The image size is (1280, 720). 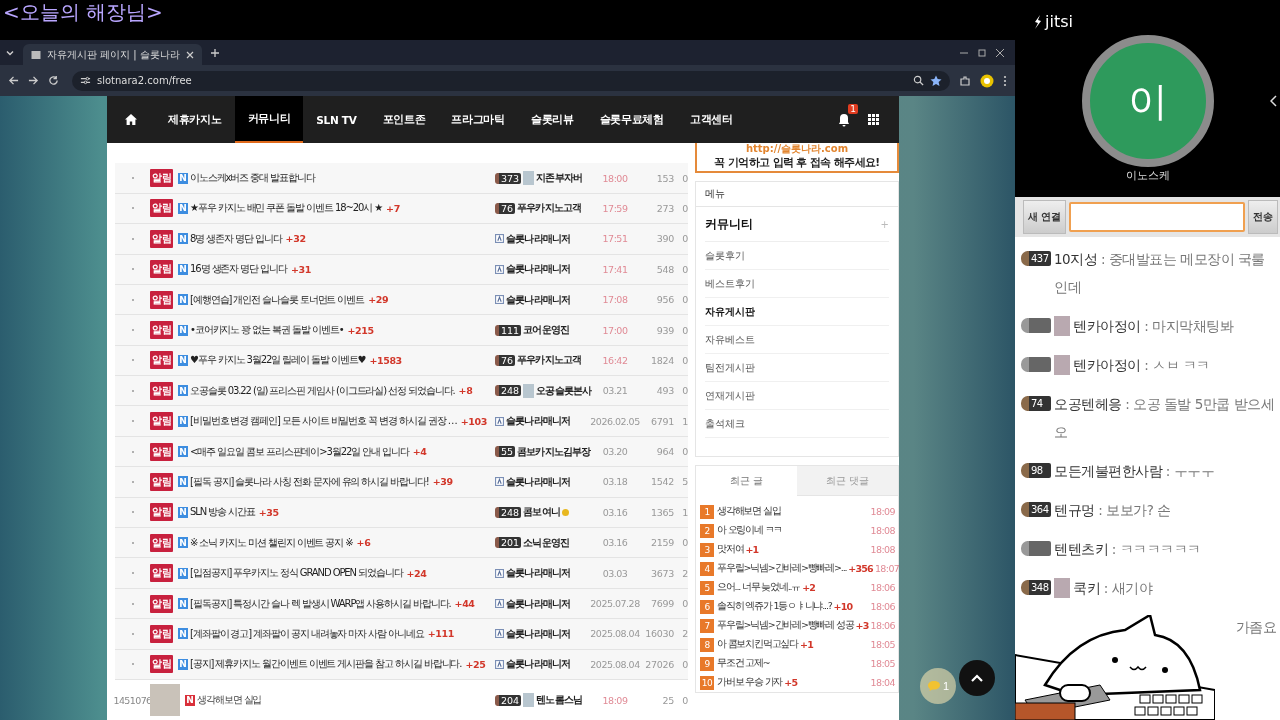 I want to click on zoom-icon, so click(x=918, y=81).